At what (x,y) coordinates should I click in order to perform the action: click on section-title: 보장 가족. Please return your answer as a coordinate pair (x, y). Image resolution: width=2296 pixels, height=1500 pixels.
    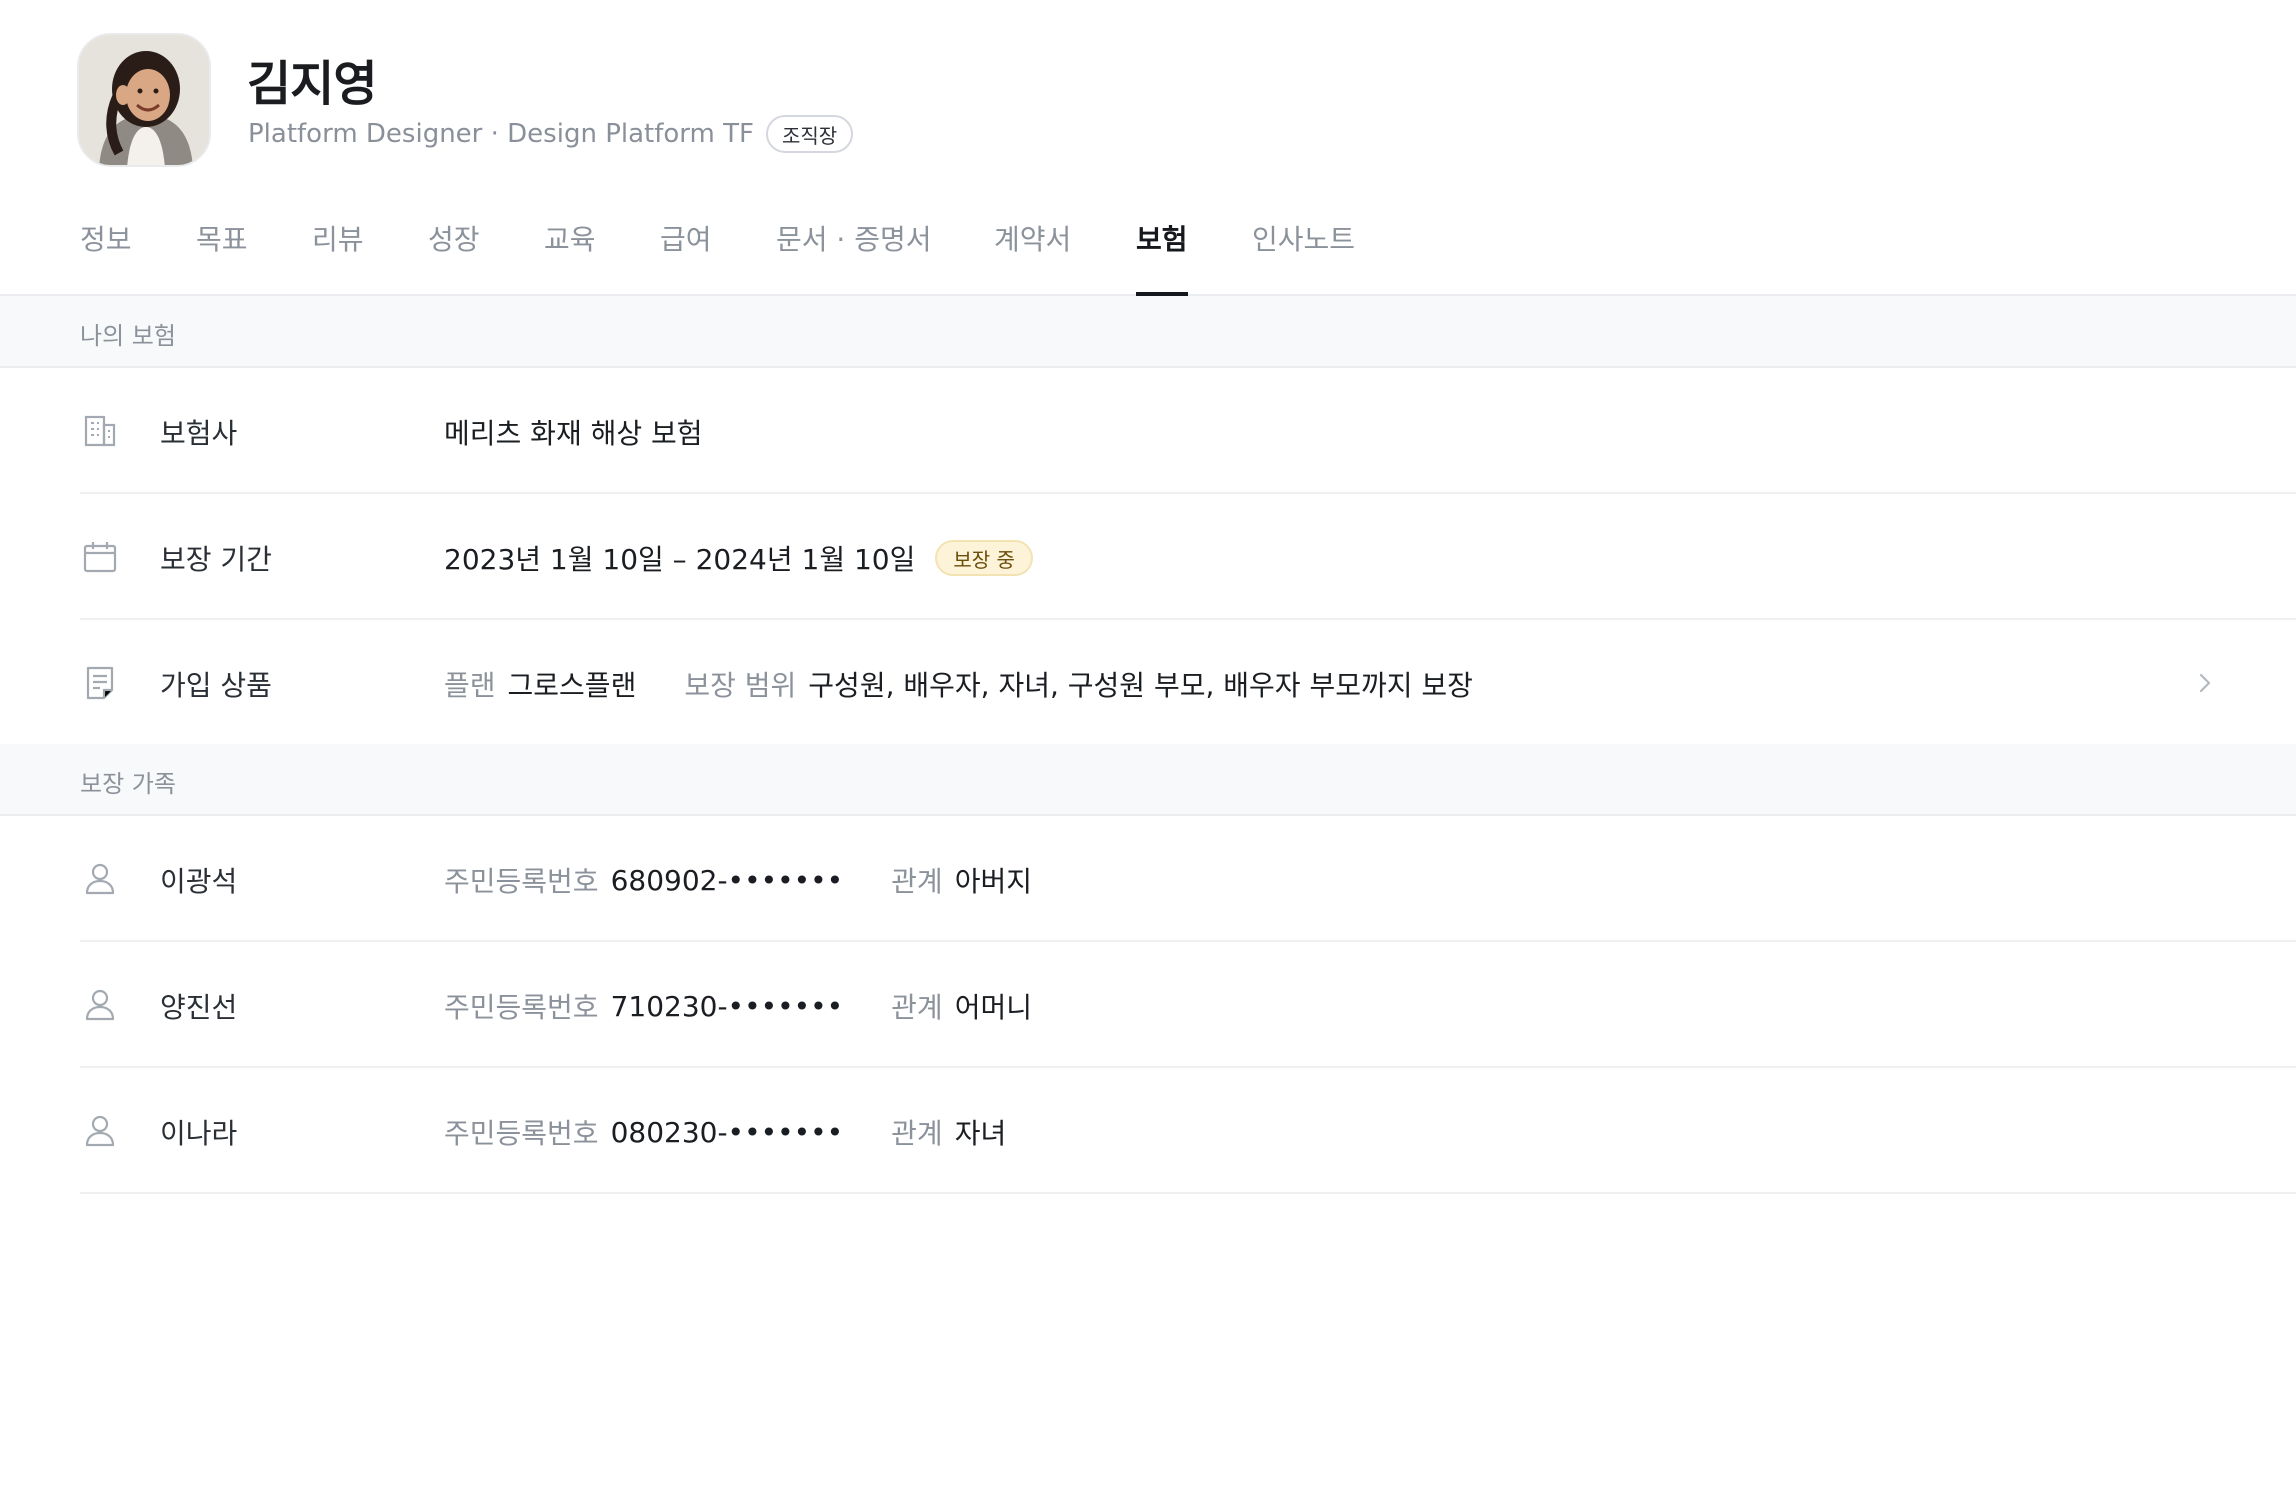
    Looking at the image, I should click on (128, 784).